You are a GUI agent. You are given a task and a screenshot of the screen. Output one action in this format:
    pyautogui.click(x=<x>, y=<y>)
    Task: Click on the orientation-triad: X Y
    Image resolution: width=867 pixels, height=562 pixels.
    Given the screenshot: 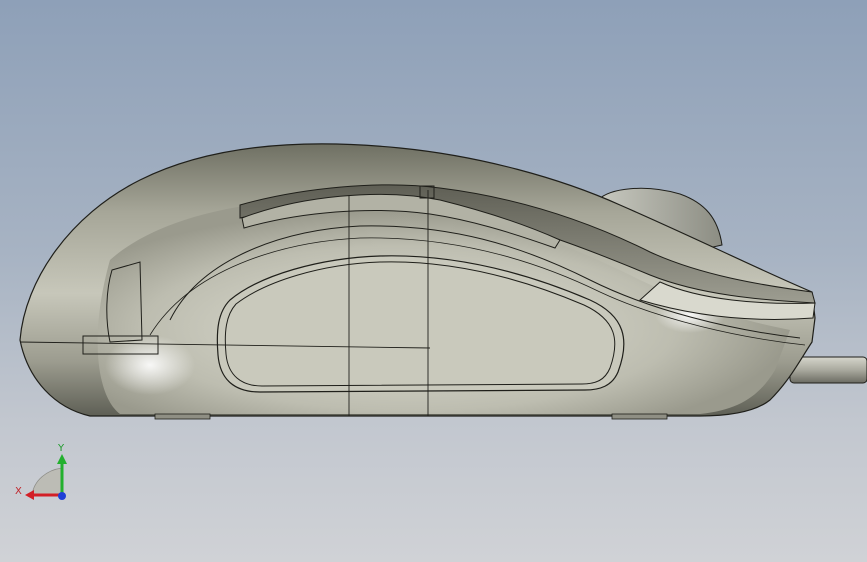 What is the action you would take?
    pyautogui.click(x=42, y=472)
    